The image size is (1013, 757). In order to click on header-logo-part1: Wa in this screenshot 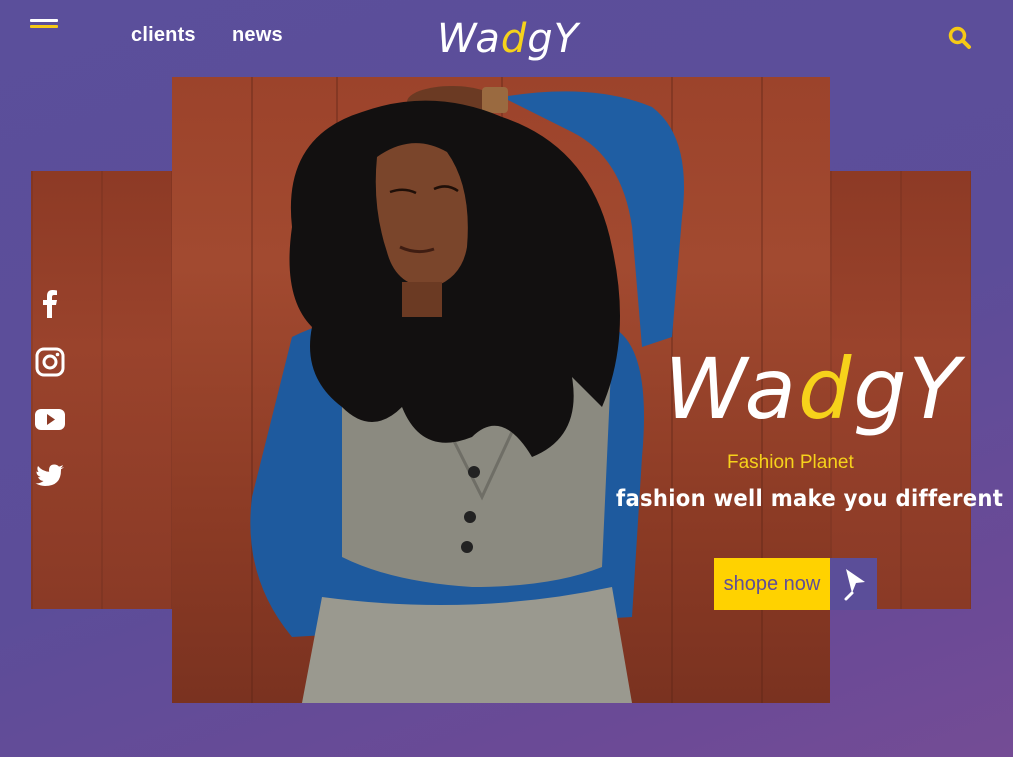, I will do `click(469, 39)`.